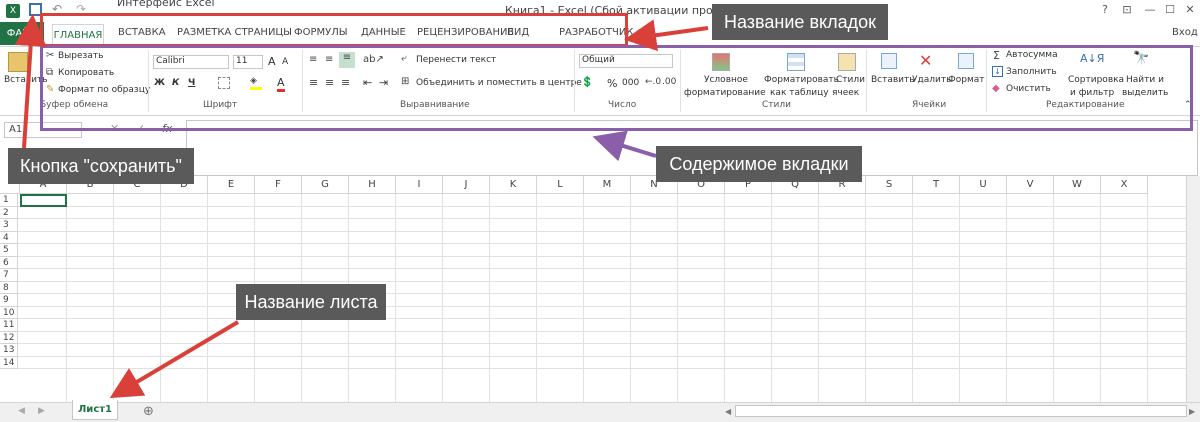  What do you see at coordinates (285, 62) in the screenshot?
I see `font-shrink-button: A` at bounding box center [285, 62].